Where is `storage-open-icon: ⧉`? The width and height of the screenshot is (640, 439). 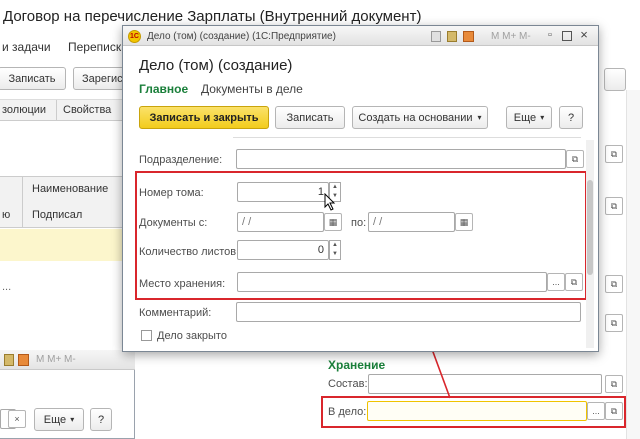 storage-open-icon: ⧉ is located at coordinates (574, 282).